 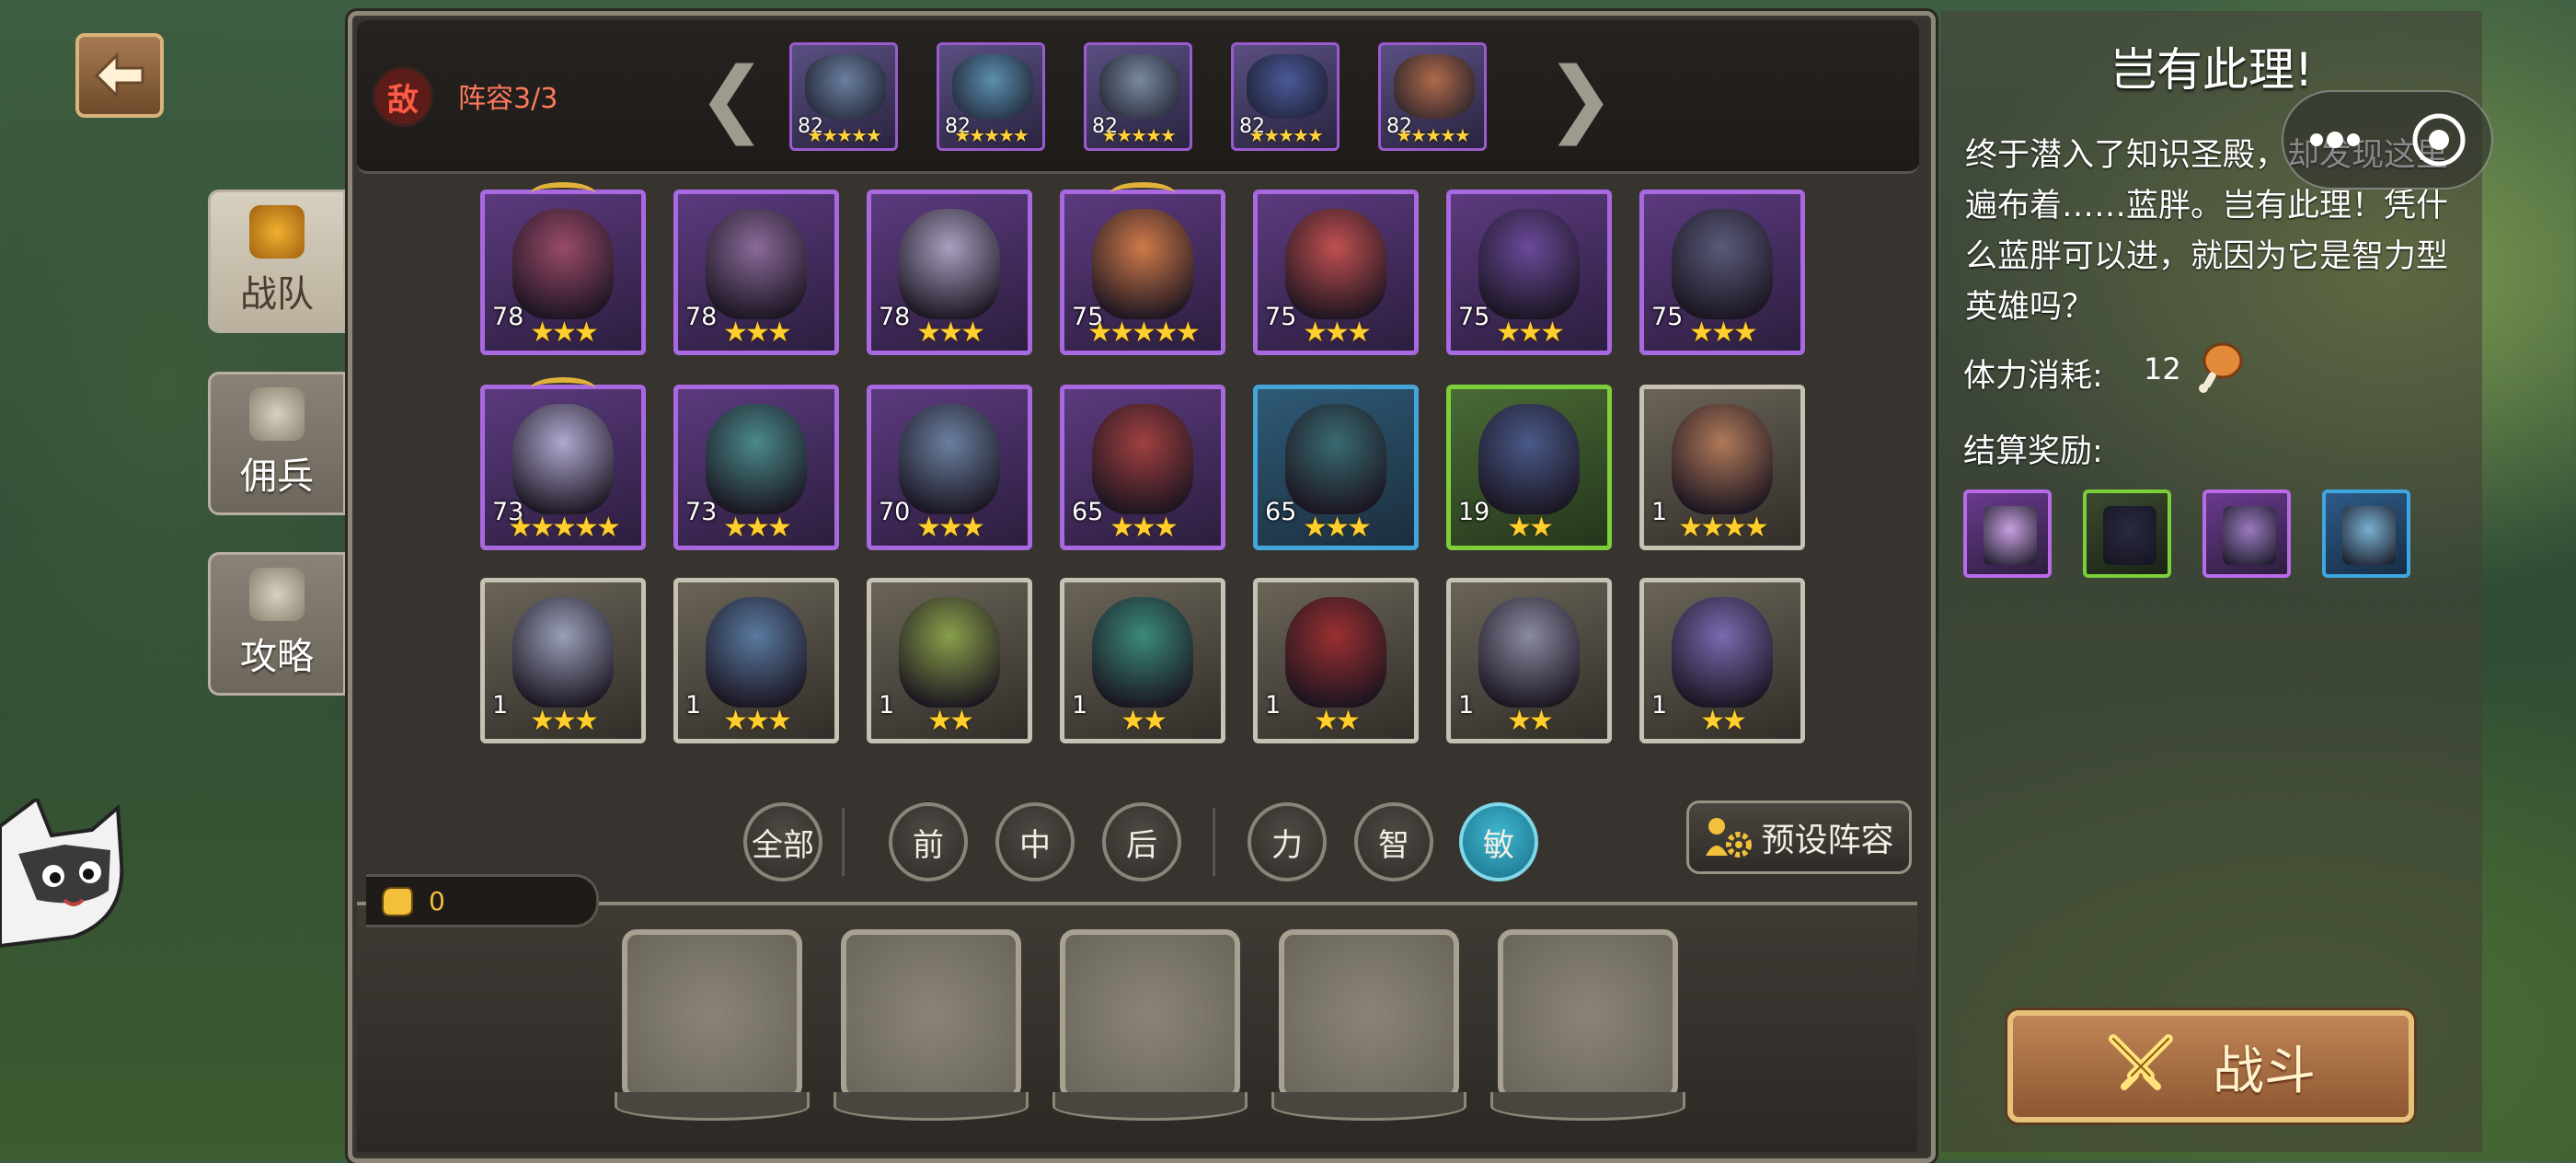 I want to click on filter-middle-button: 中, so click(x=1035, y=841).